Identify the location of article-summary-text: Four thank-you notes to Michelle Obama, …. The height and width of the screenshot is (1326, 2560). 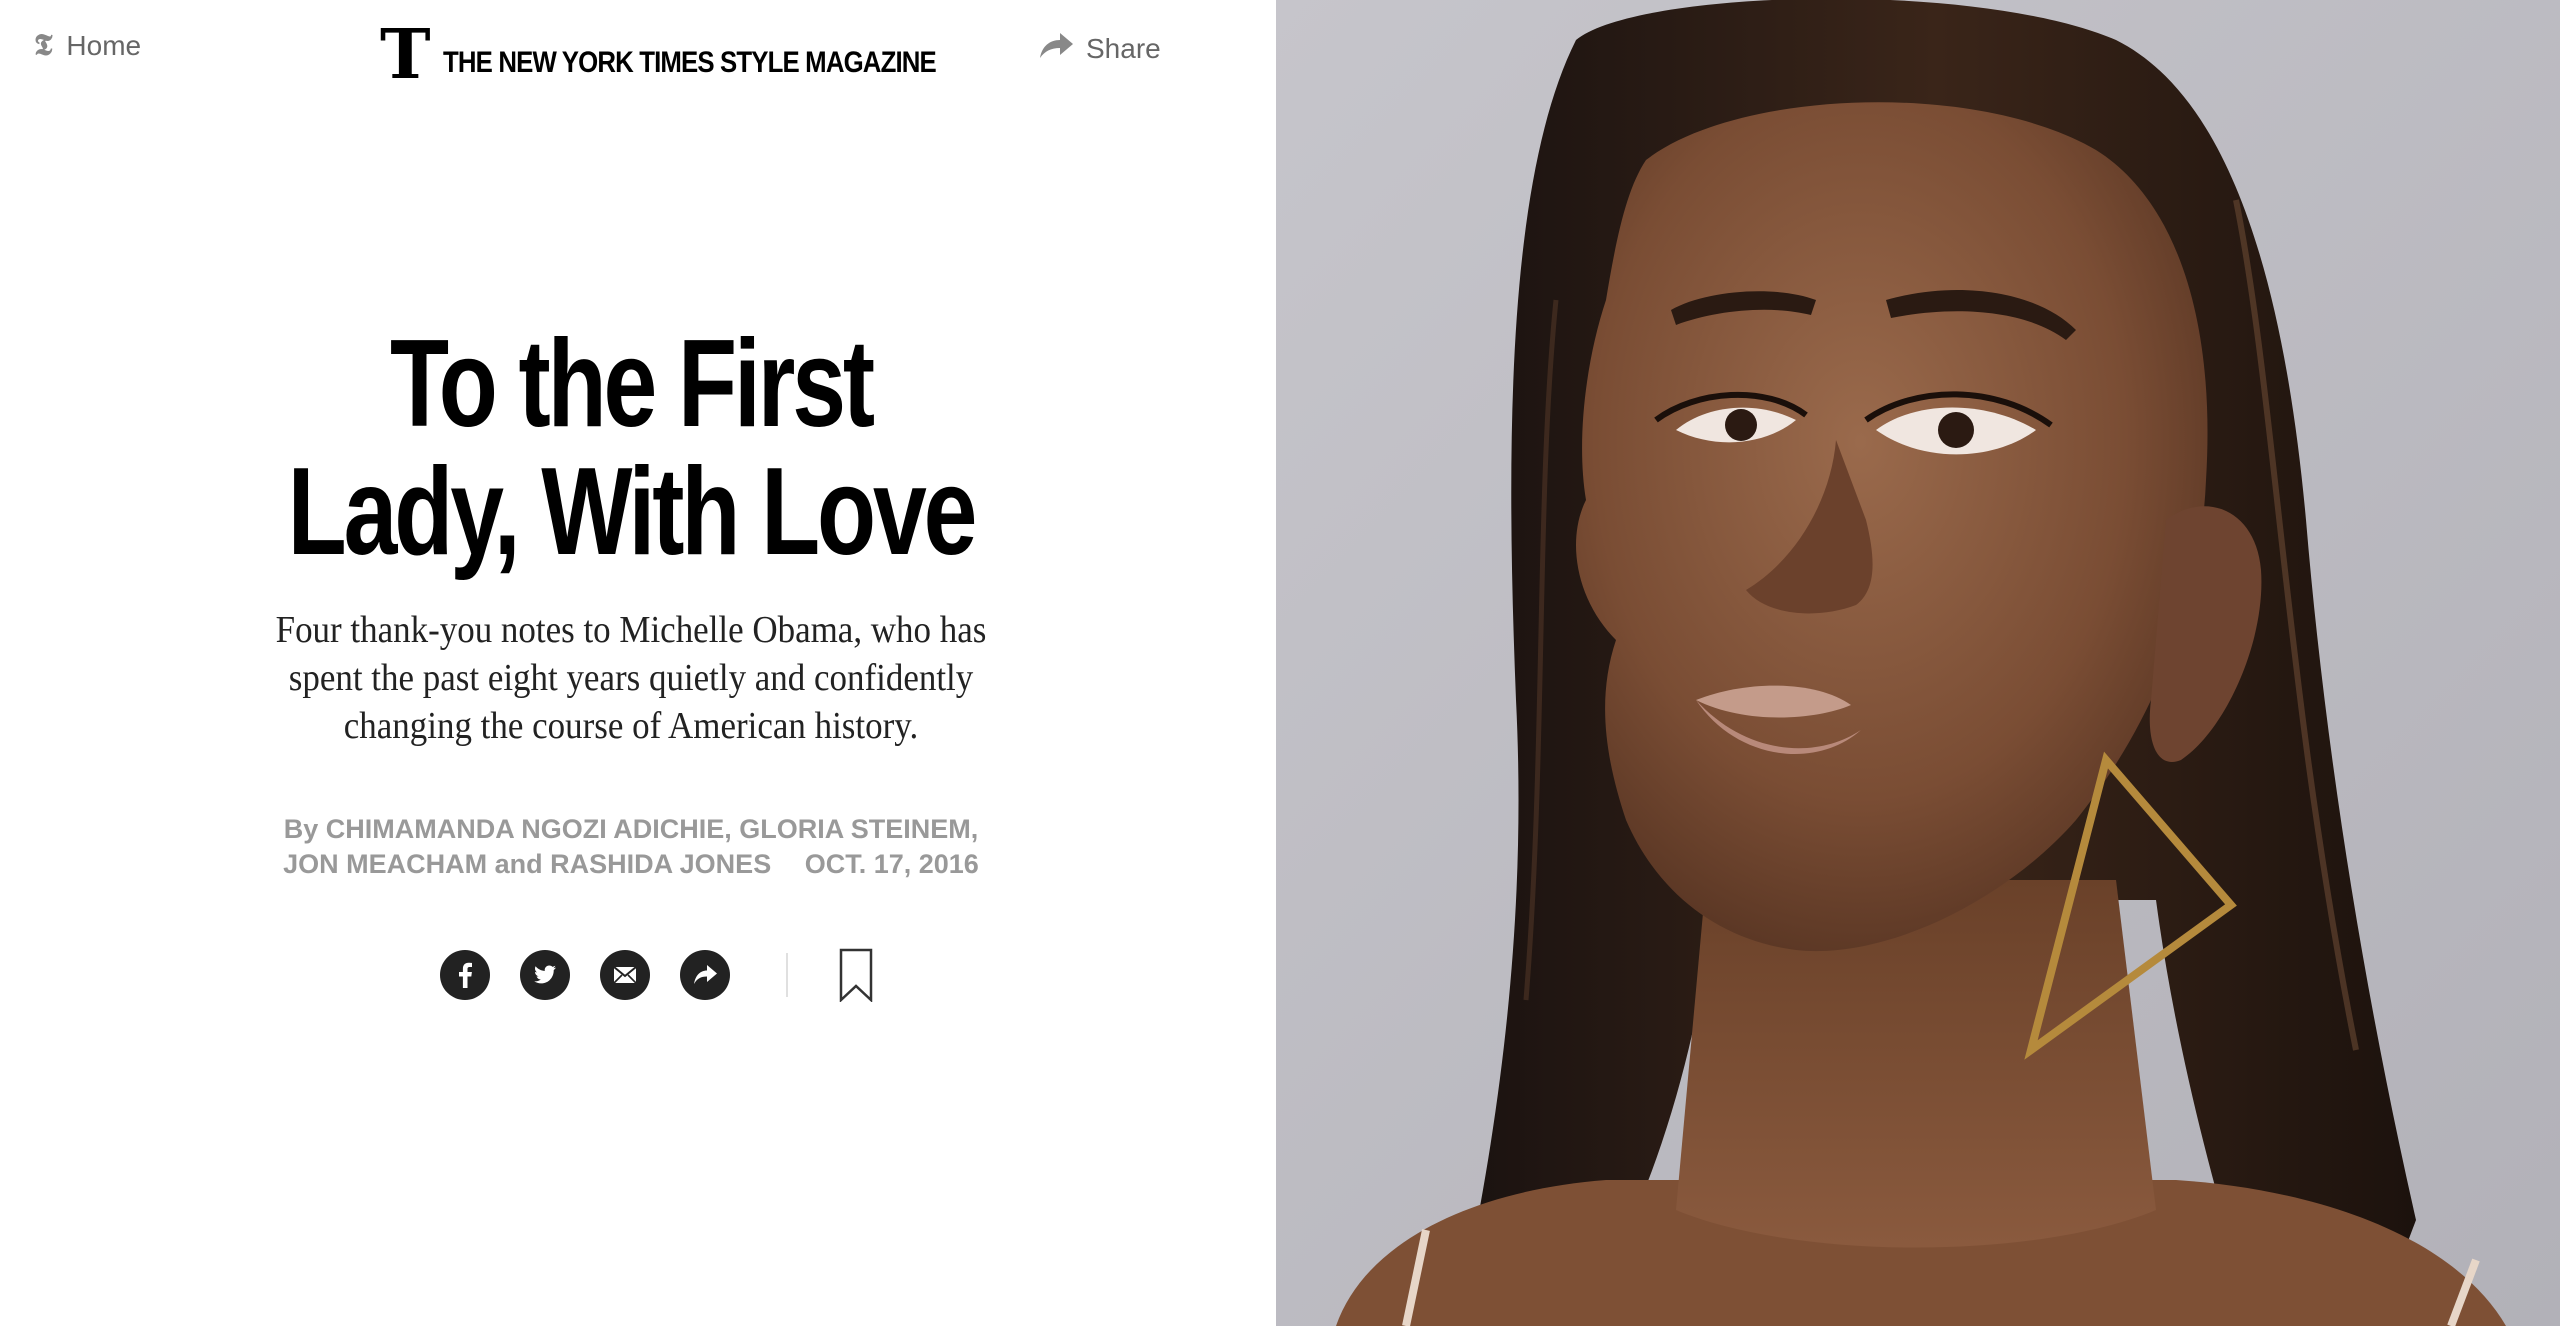
(631, 678).